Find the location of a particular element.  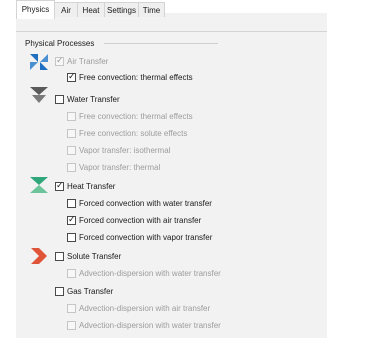

heat-transfer-icon is located at coordinates (39, 185).